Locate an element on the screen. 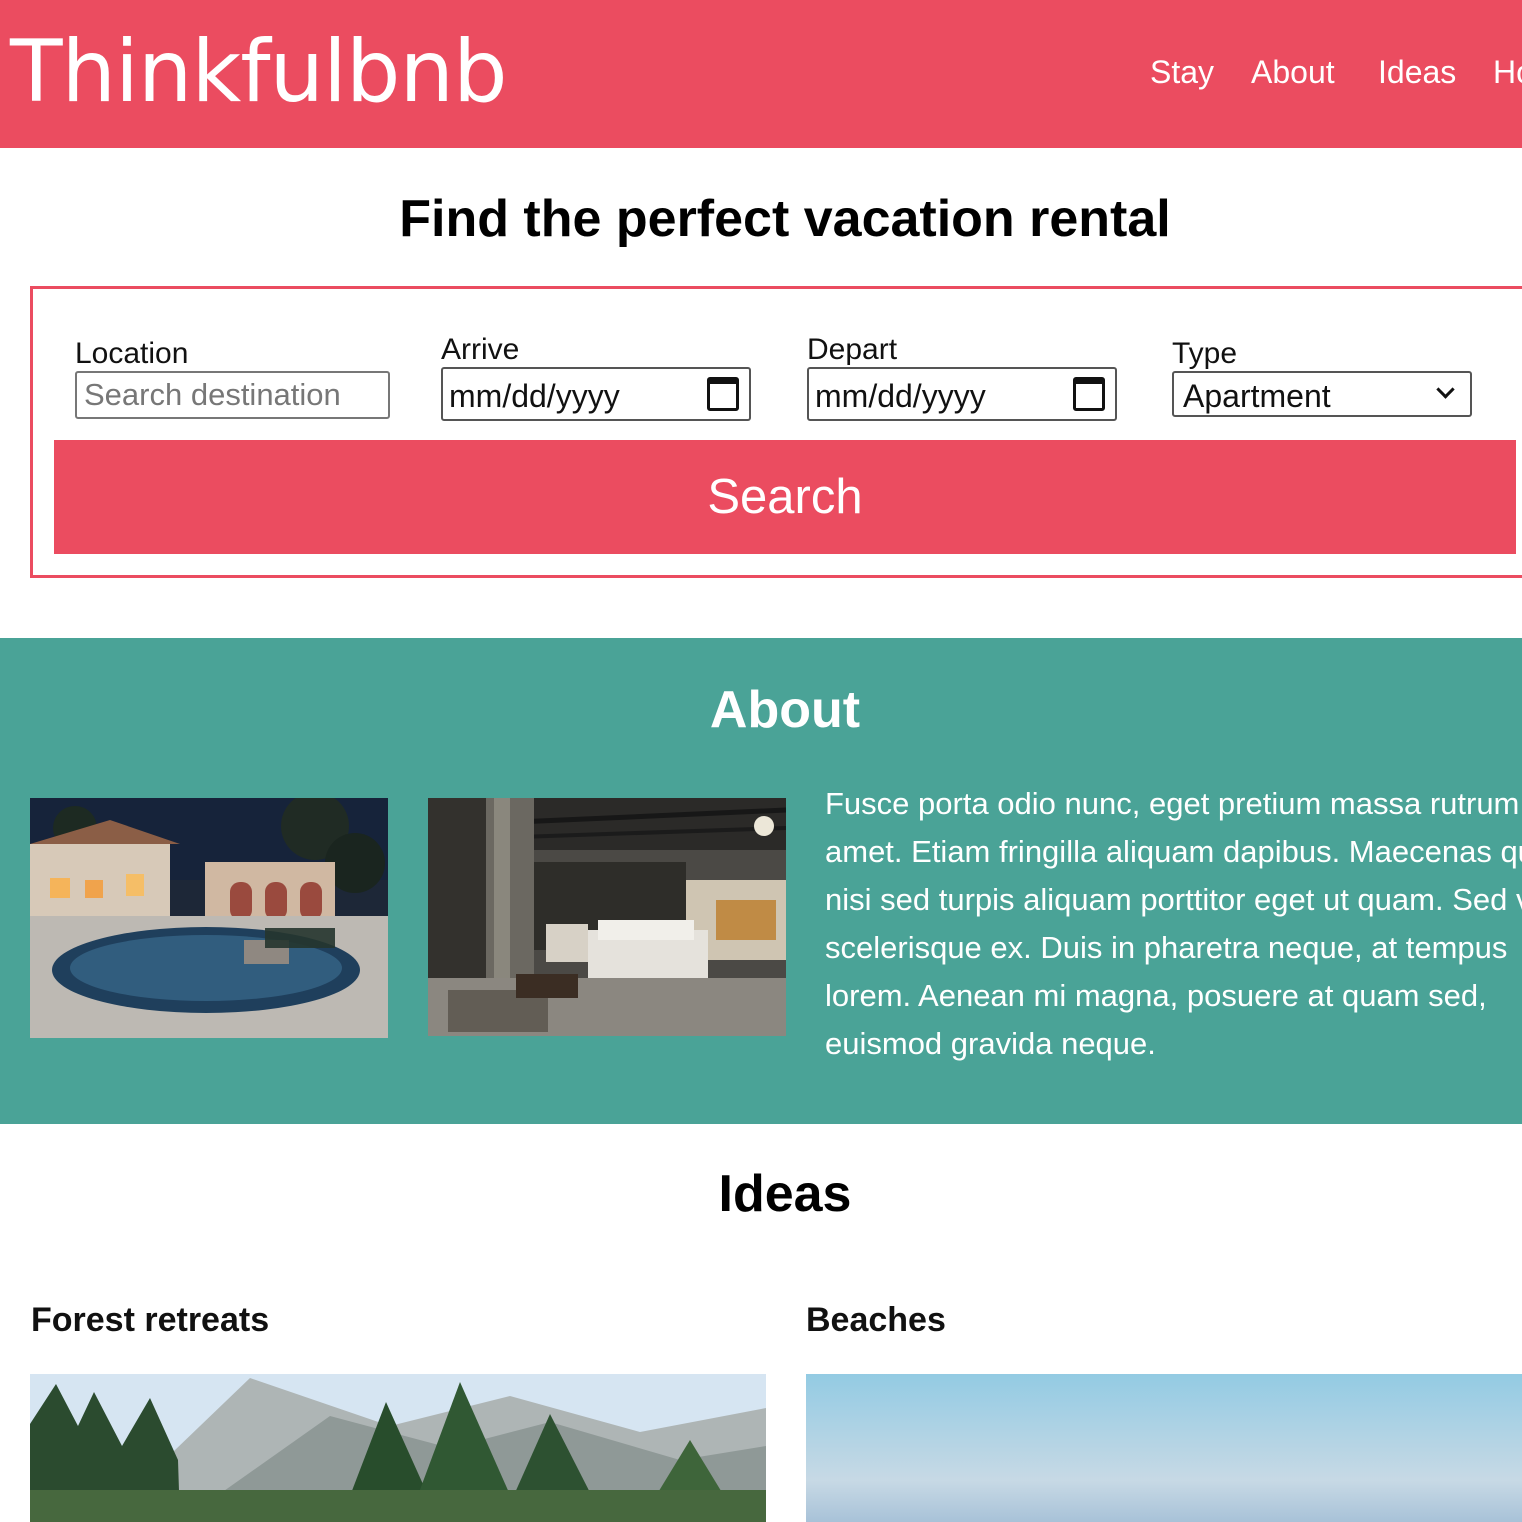 This screenshot has width=1522, height=1522. type-select: Apartment is located at coordinates (1322, 394).